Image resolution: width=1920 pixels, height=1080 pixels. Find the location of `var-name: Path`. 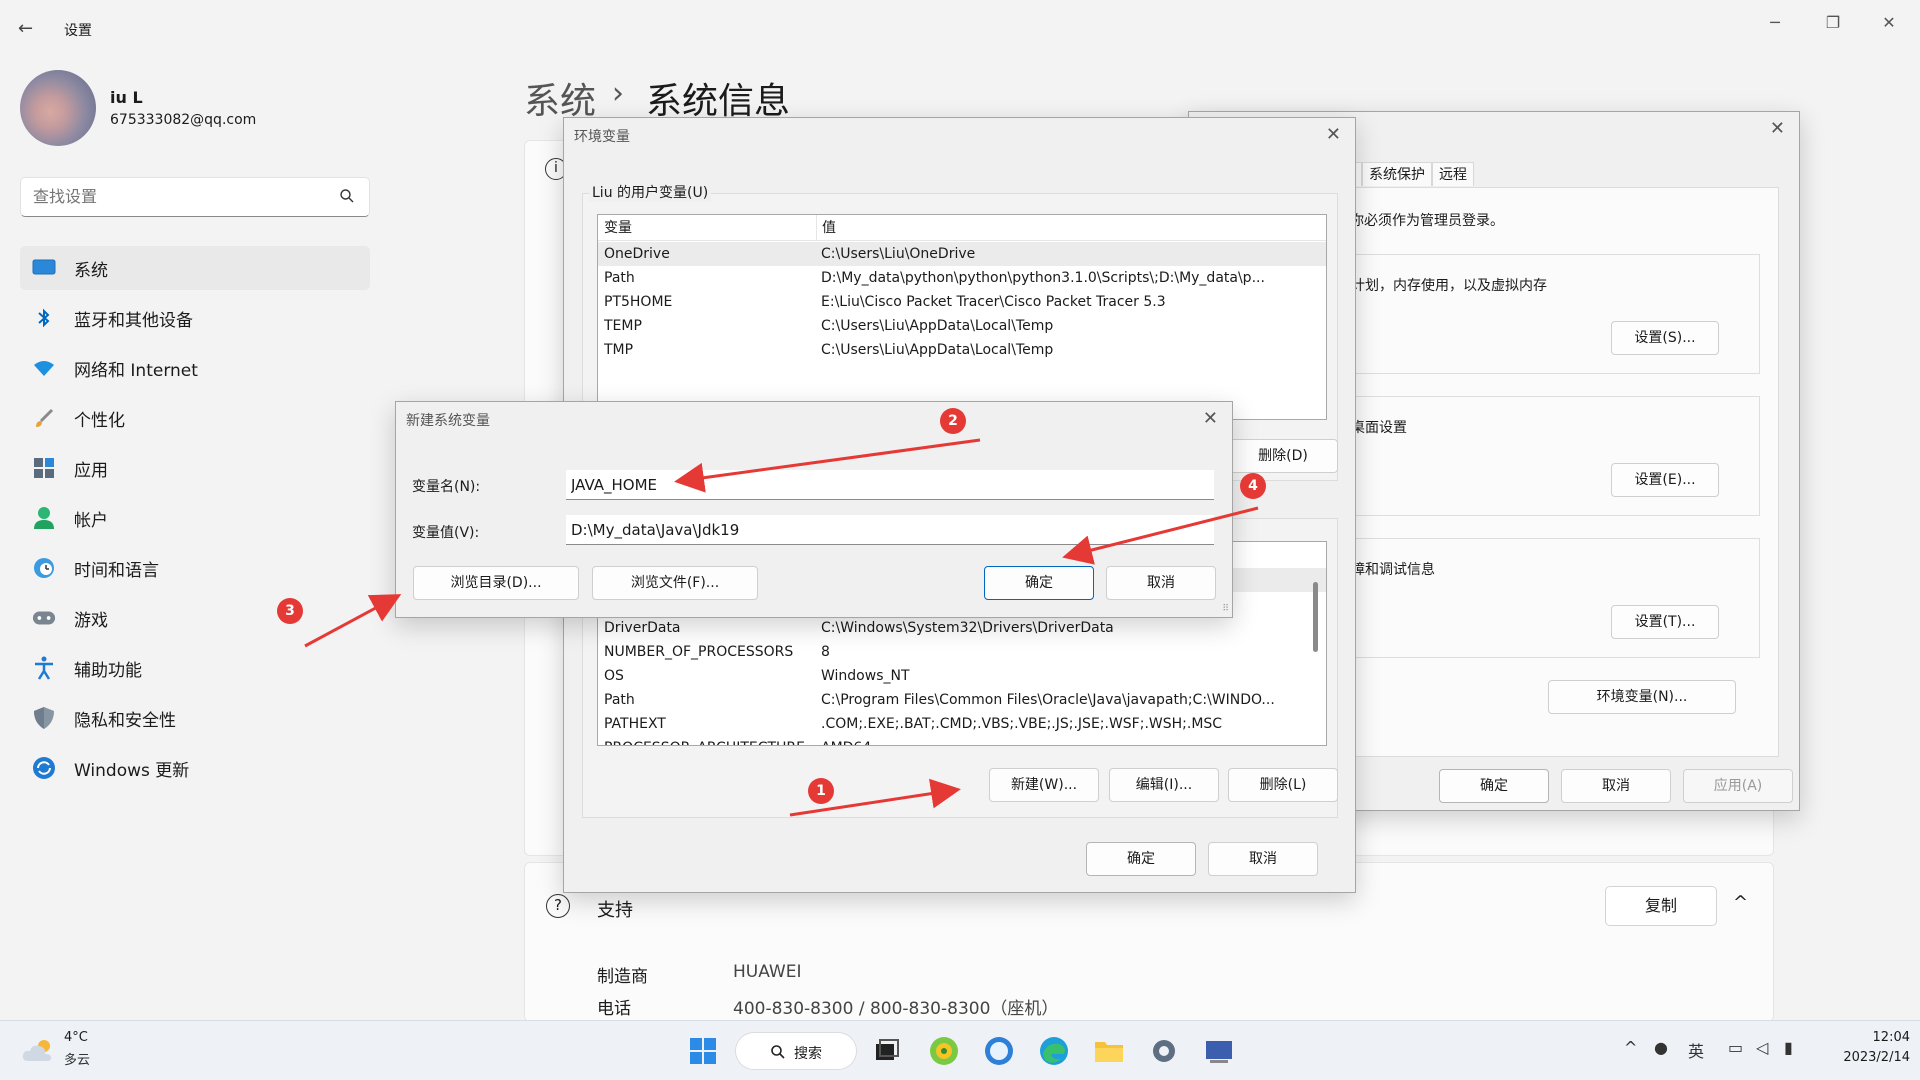

var-name: Path is located at coordinates (619, 278).